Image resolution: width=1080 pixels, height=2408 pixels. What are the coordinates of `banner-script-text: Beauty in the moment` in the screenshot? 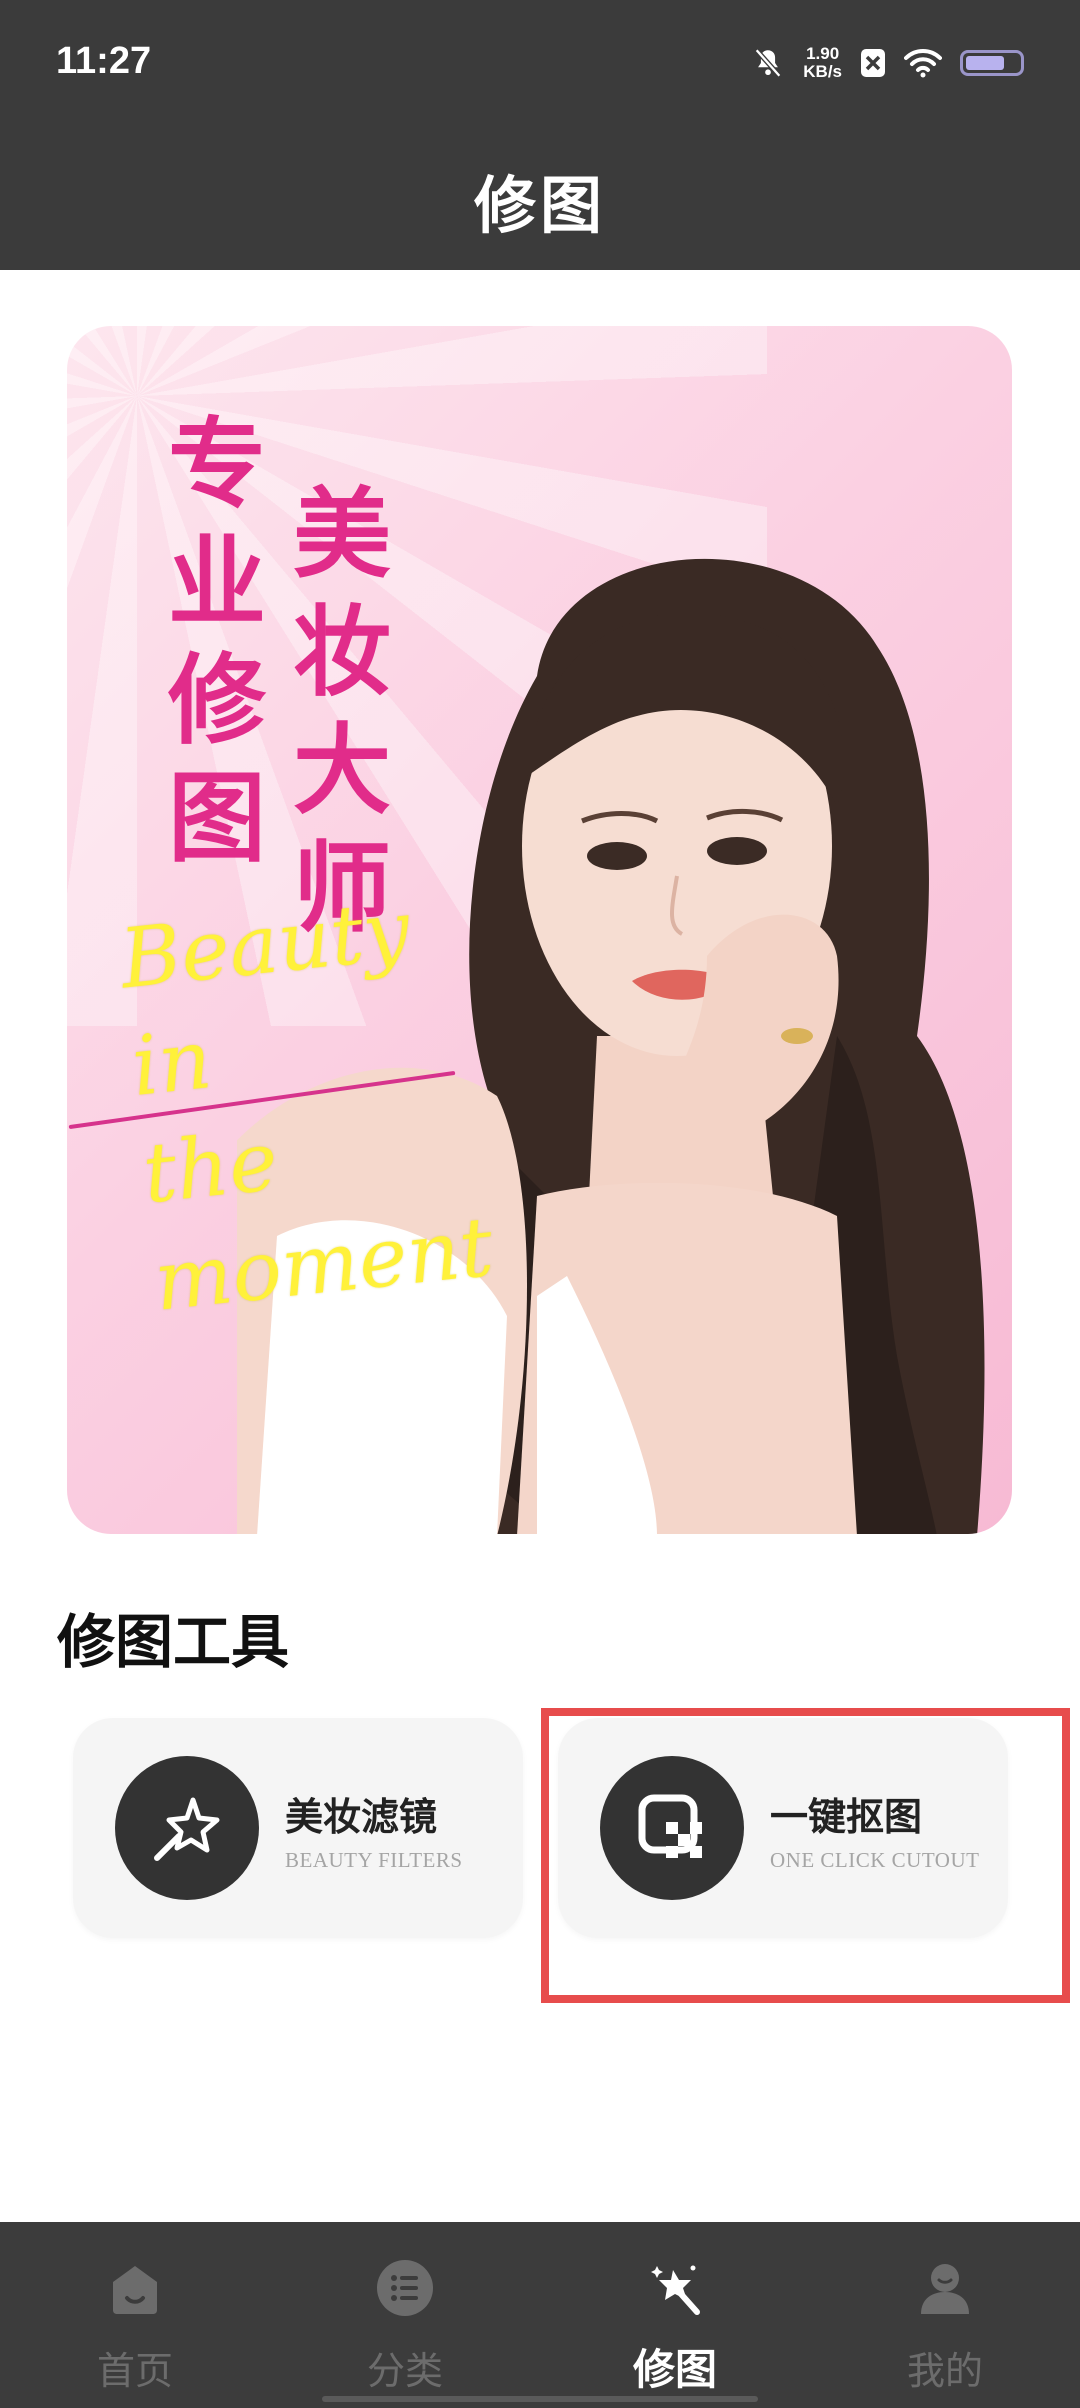 It's located at (326, 1101).